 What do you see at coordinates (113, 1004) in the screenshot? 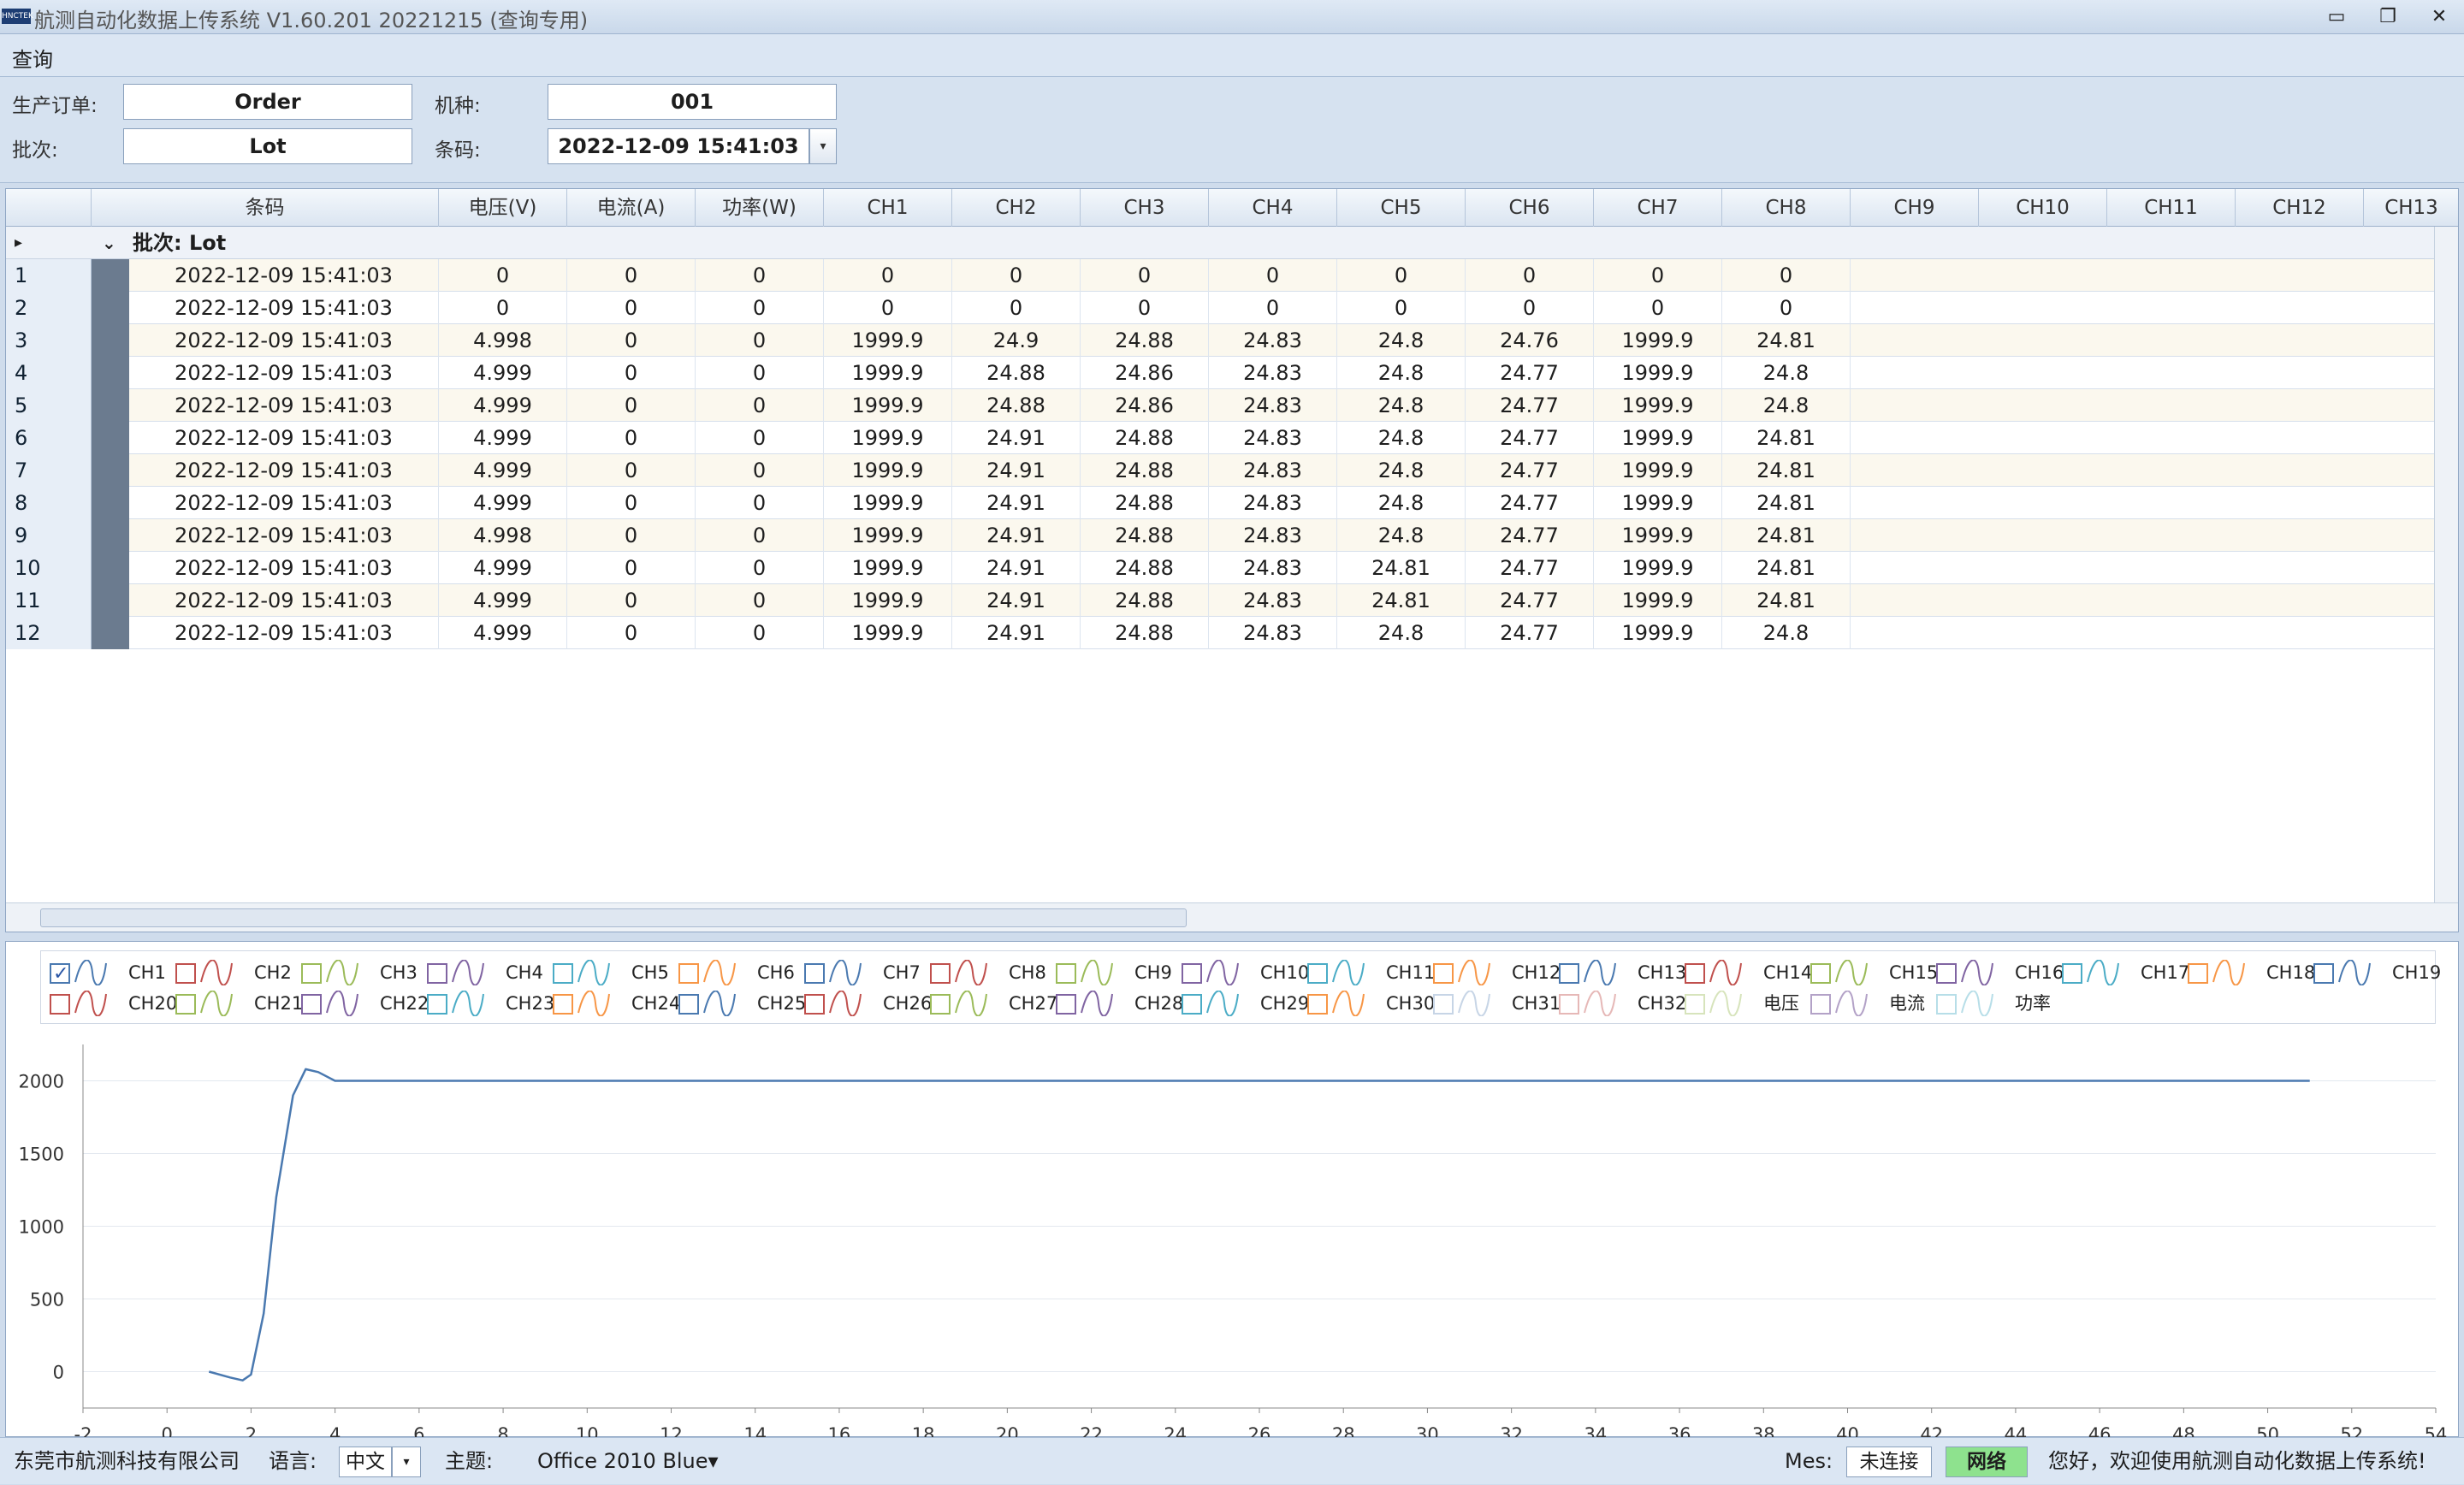
I see `legend-item: CH20` at bounding box center [113, 1004].